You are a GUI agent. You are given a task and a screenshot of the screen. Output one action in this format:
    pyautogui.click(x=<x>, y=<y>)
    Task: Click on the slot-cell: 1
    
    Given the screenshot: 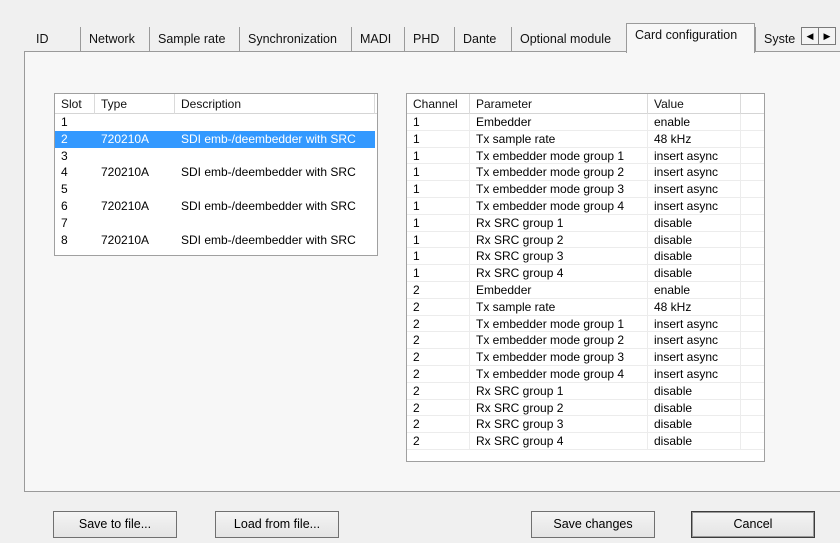 What is the action you would take?
    pyautogui.click(x=64, y=122)
    